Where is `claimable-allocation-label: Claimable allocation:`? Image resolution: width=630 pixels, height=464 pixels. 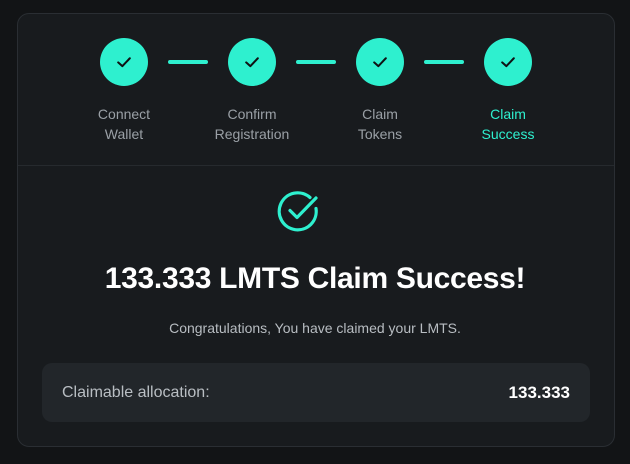 claimable-allocation-label: Claimable allocation: is located at coordinates (136, 392).